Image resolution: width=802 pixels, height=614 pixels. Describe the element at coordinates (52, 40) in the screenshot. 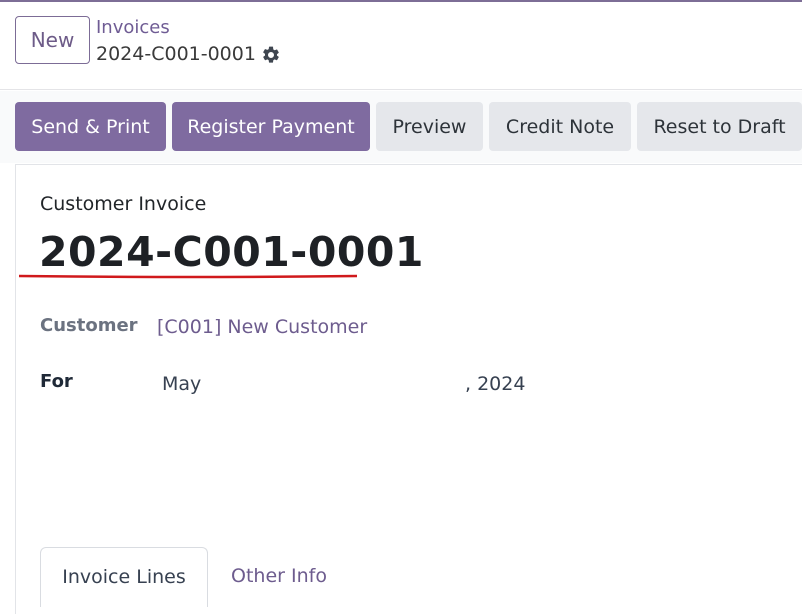

I see `new-button: New` at that location.